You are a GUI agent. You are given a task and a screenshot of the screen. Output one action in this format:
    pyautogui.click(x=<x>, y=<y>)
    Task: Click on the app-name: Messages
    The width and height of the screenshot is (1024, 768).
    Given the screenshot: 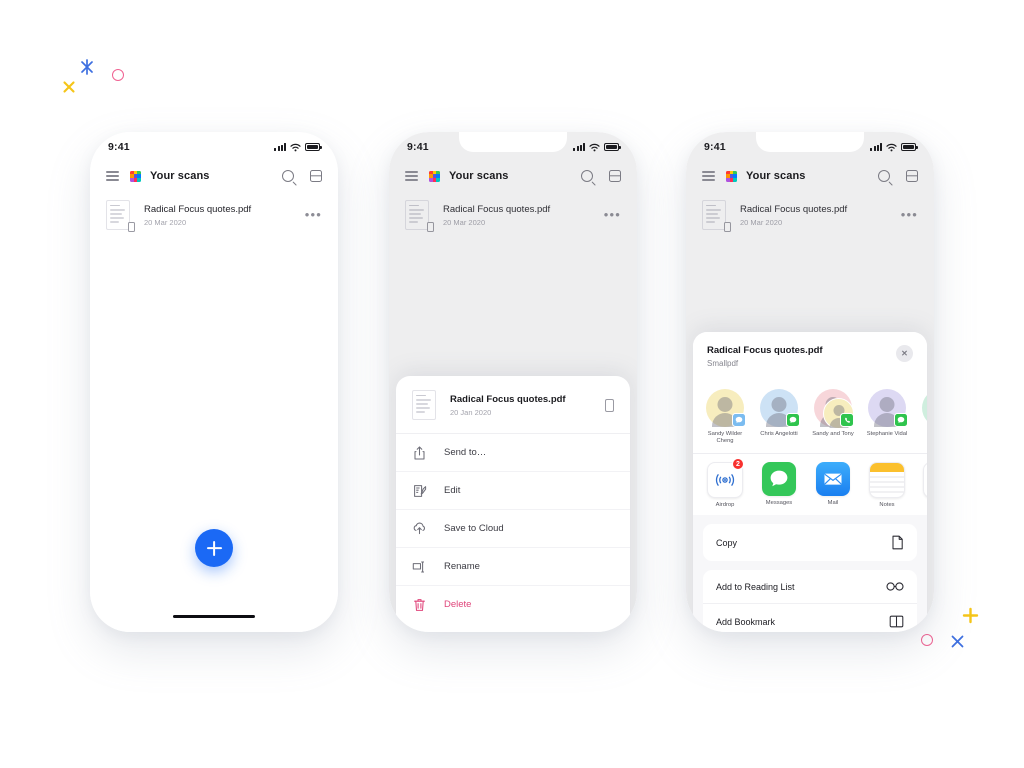 What is the action you would take?
    pyautogui.click(x=779, y=503)
    